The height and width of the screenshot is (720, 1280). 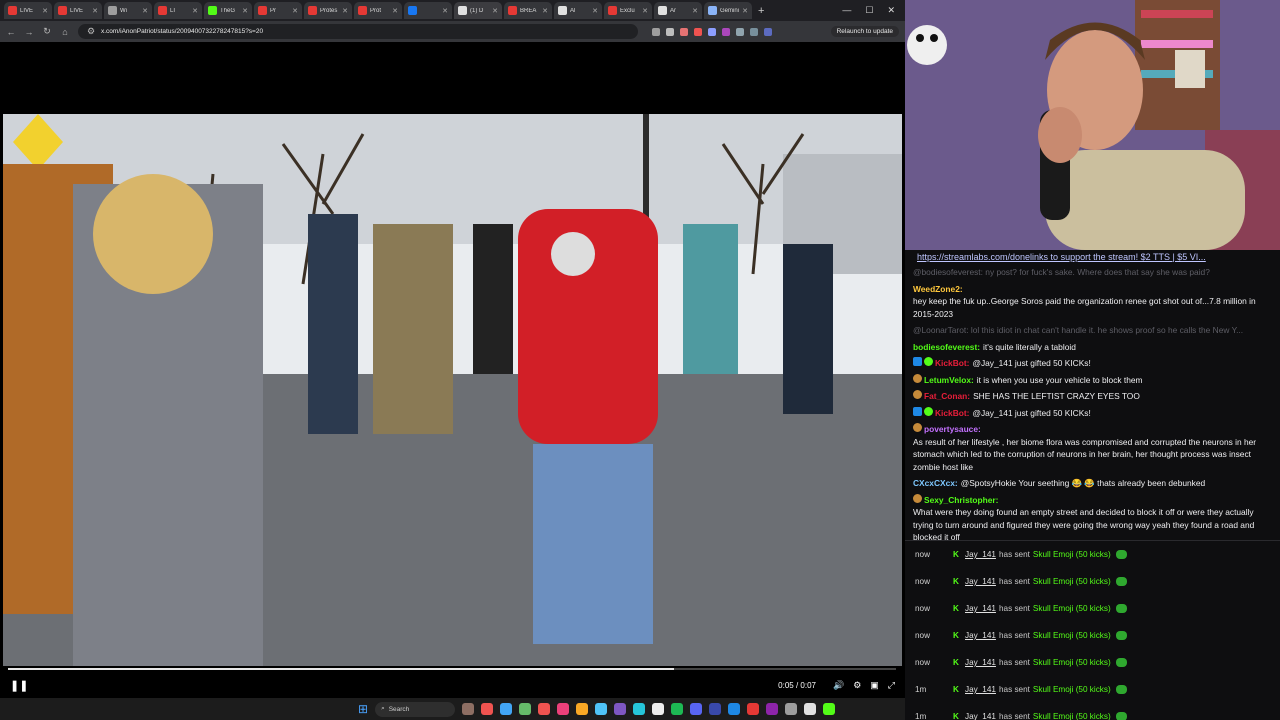 I want to click on site-info-icon: ⚙, so click(x=91, y=31).